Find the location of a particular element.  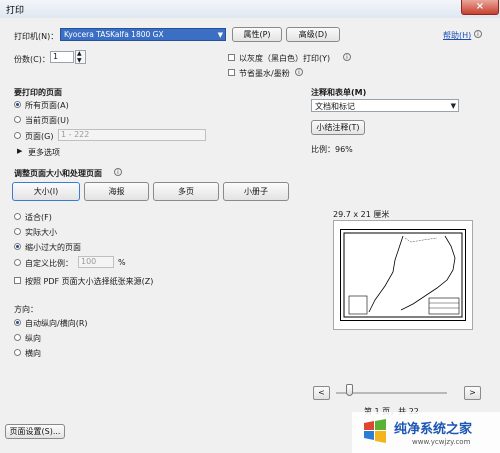

preview-page is located at coordinates (403, 275).